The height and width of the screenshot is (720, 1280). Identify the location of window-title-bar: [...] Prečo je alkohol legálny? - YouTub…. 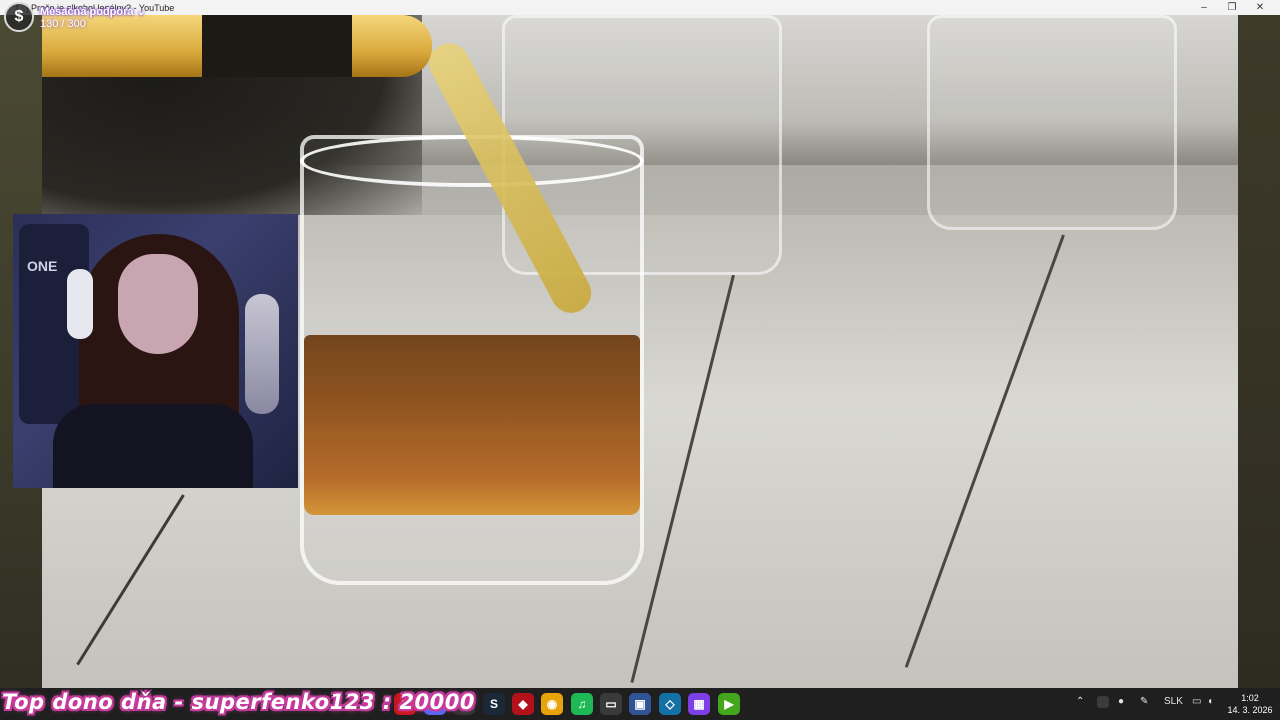
(640, 7).